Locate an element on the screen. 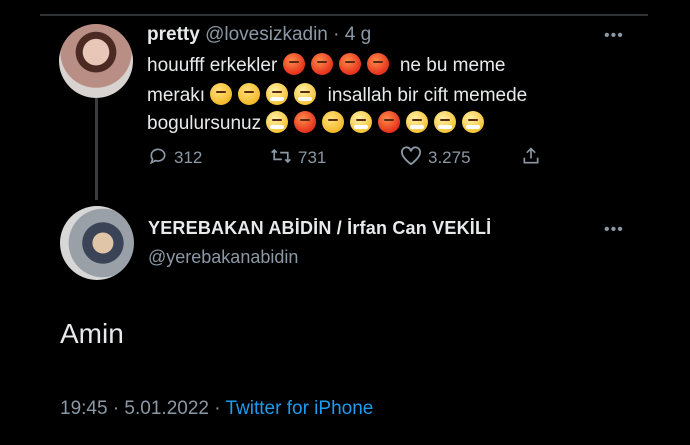 This screenshot has height=445, width=690. tweet1-text-segment: ne bu meme is located at coordinates (452, 65).